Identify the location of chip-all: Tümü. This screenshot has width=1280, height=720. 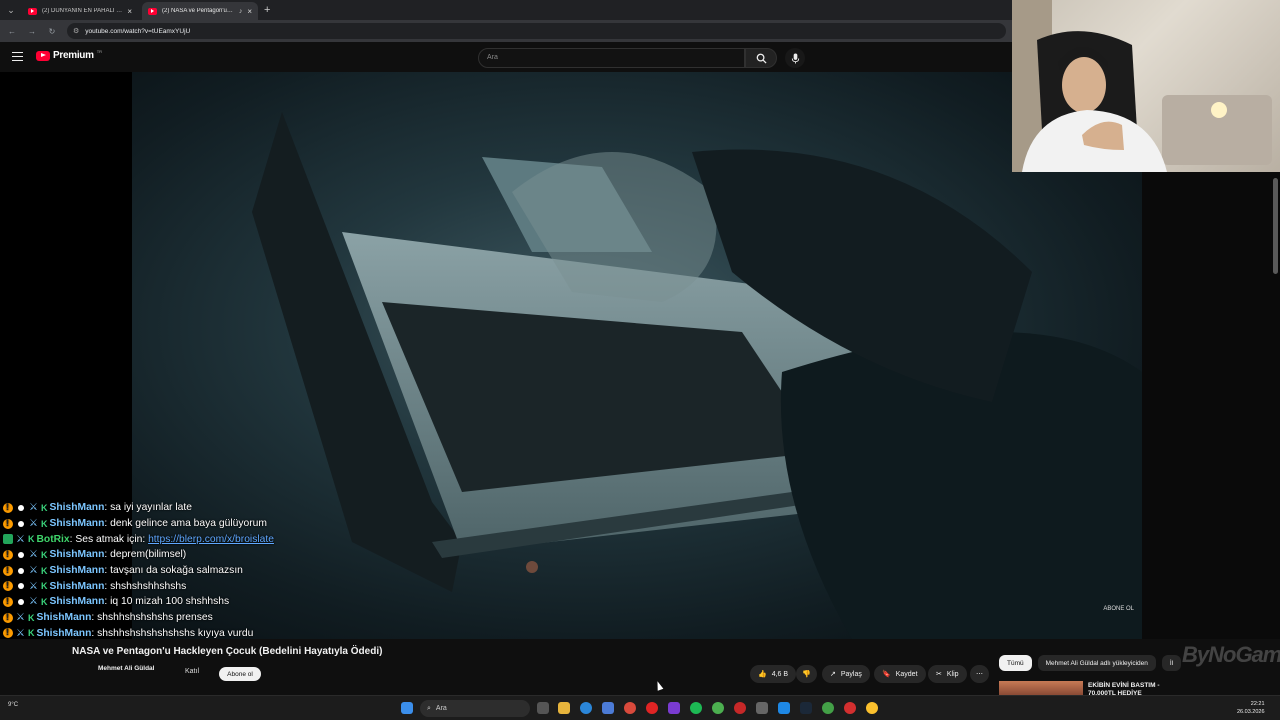
(1015, 663).